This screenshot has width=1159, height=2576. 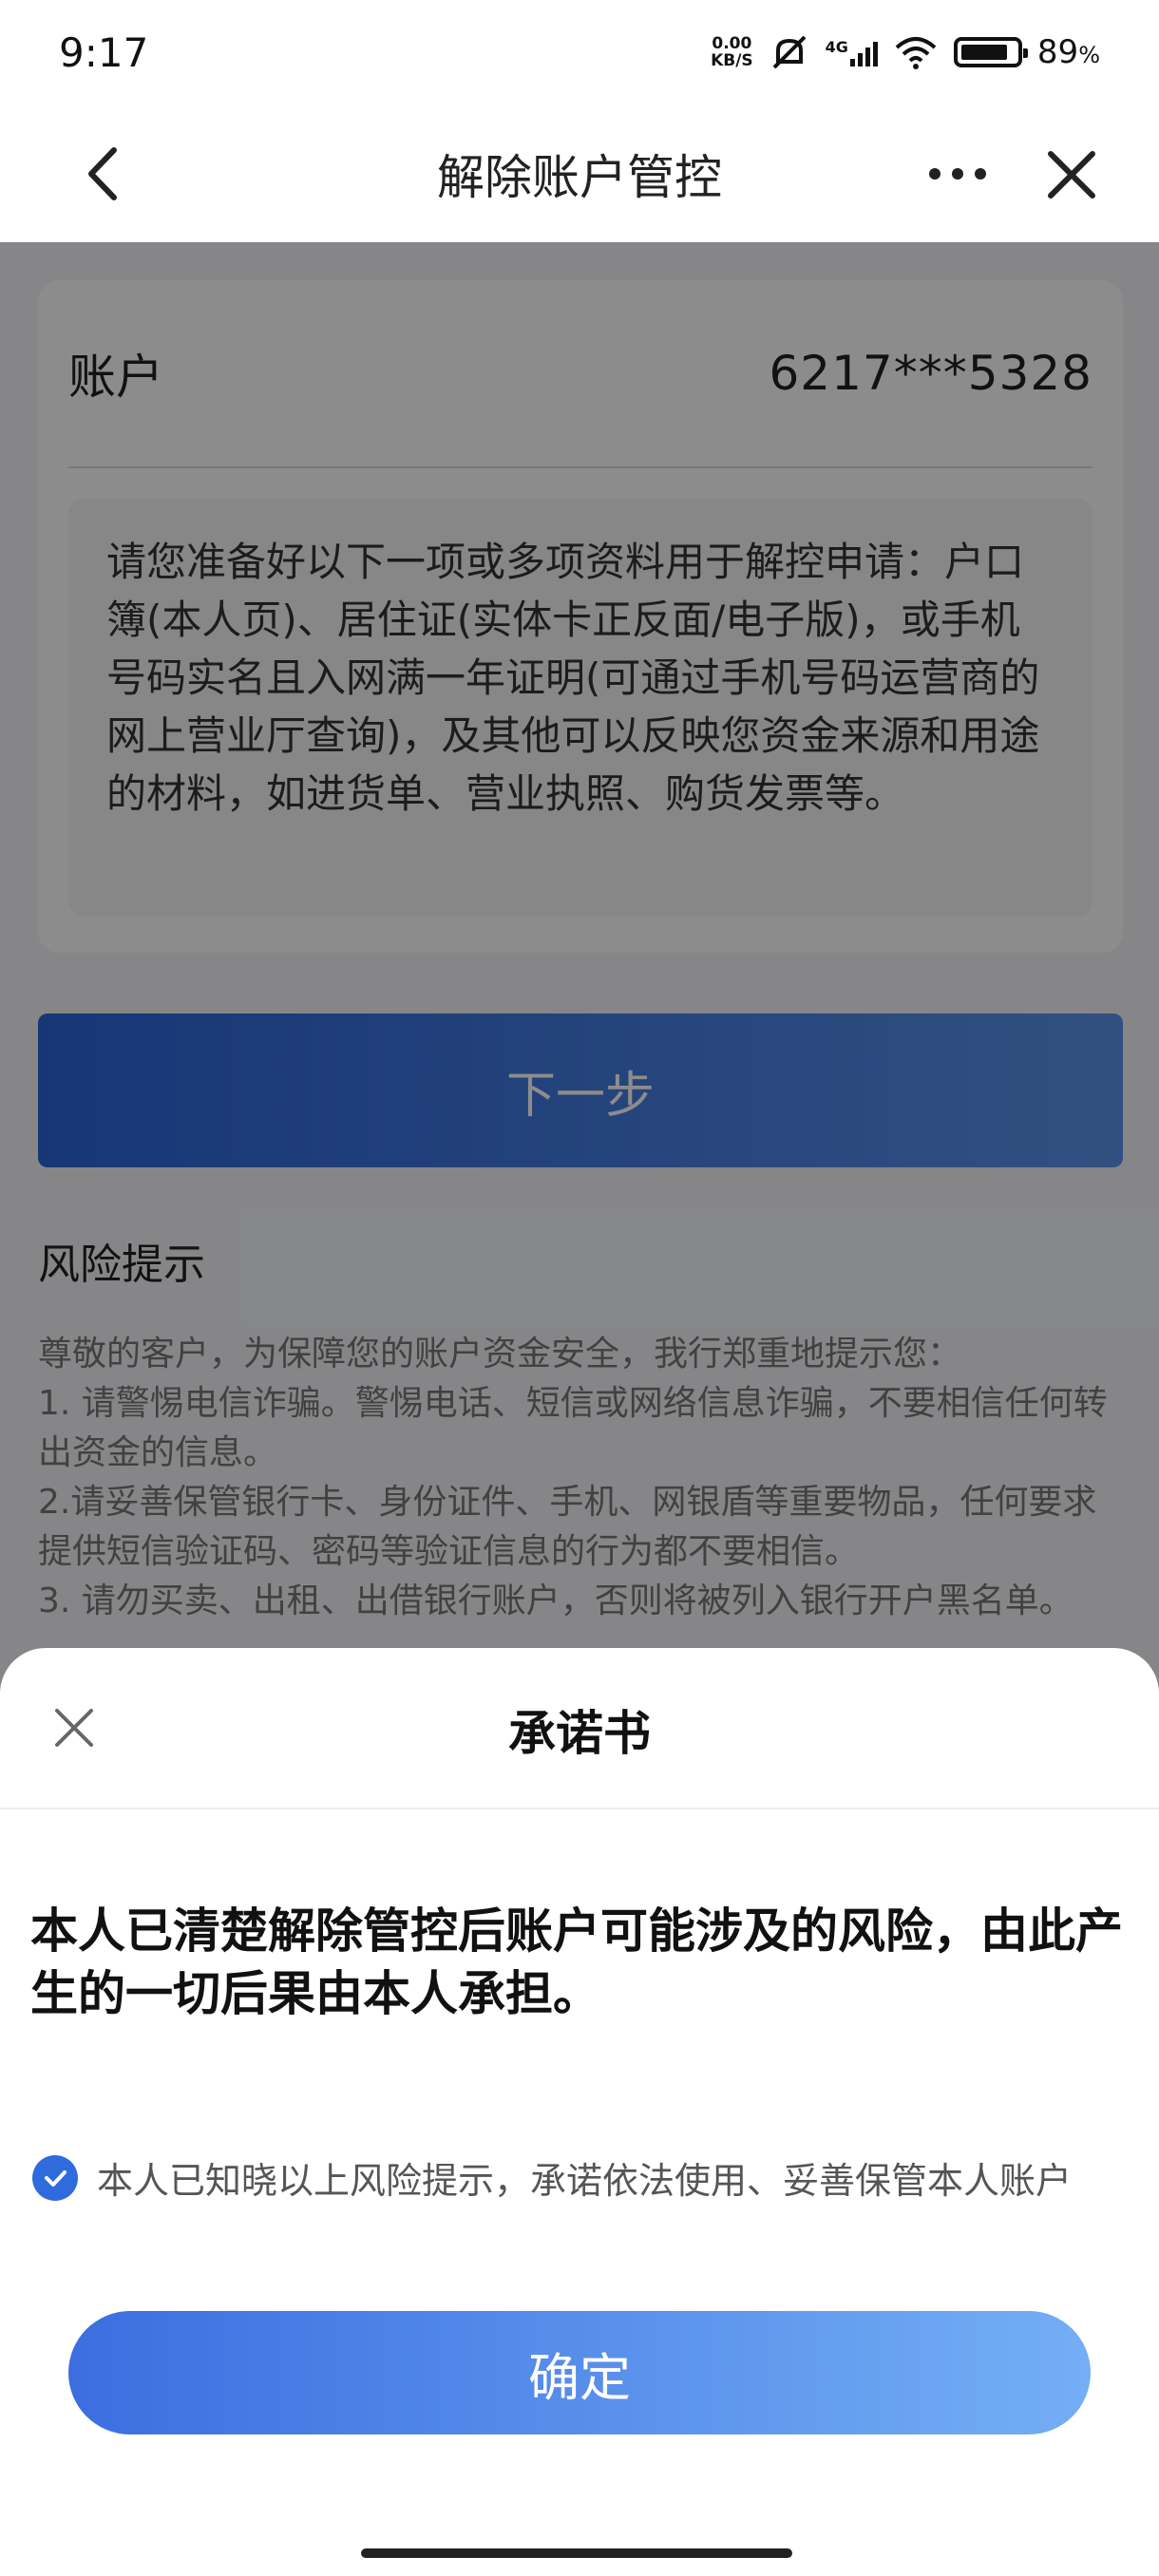 I want to click on agree-checkbox-row: 本人已知晓以上风险提示，承诺依法使用、妥善保管本人账户, so click(x=552, y=2177).